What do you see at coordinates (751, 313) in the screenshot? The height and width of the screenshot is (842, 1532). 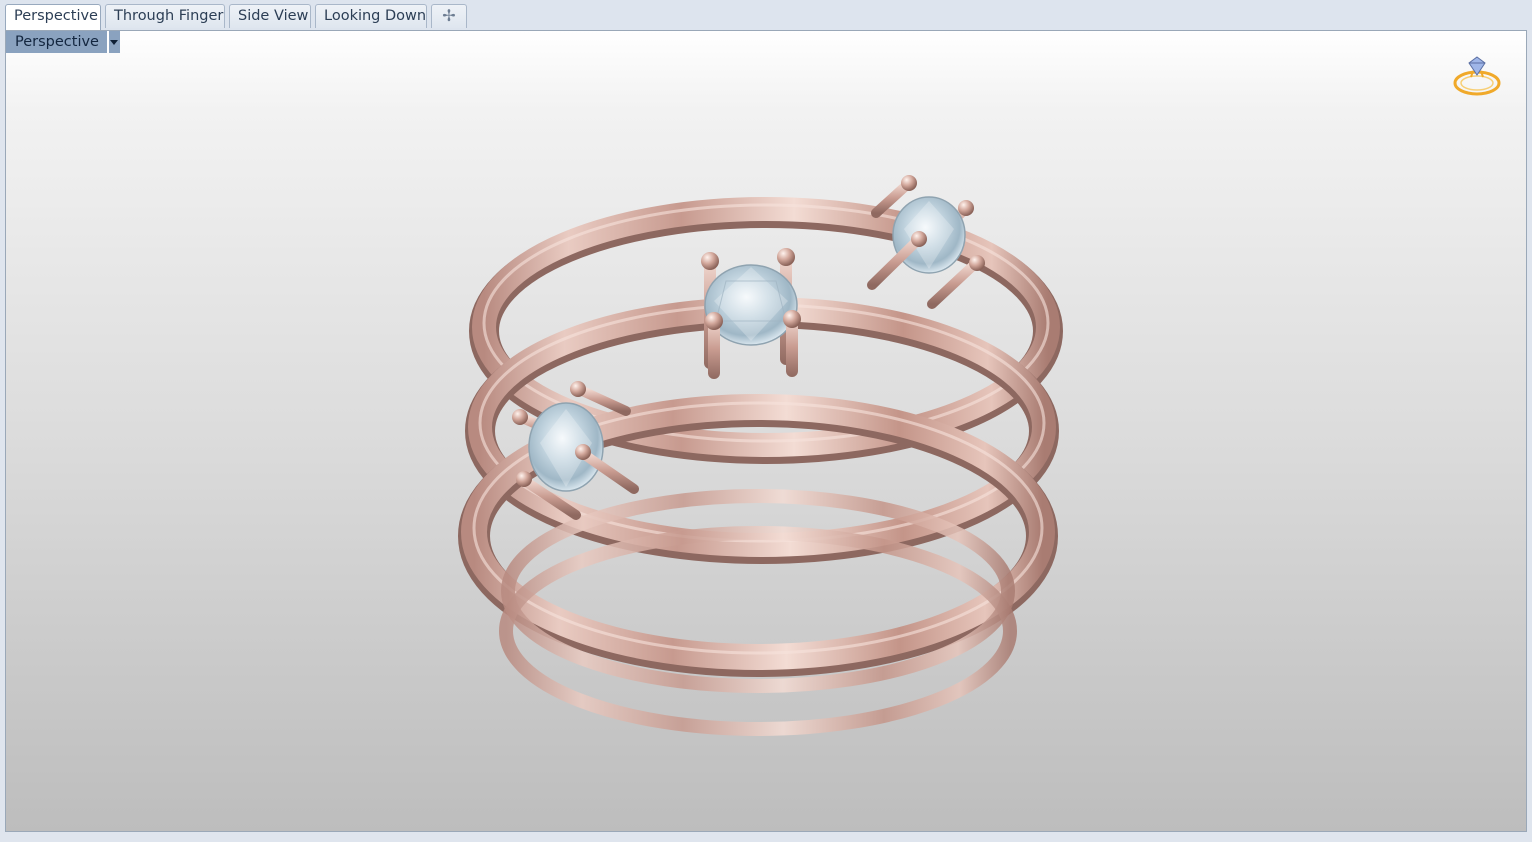 I see `gem-setting-center` at bounding box center [751, 313].